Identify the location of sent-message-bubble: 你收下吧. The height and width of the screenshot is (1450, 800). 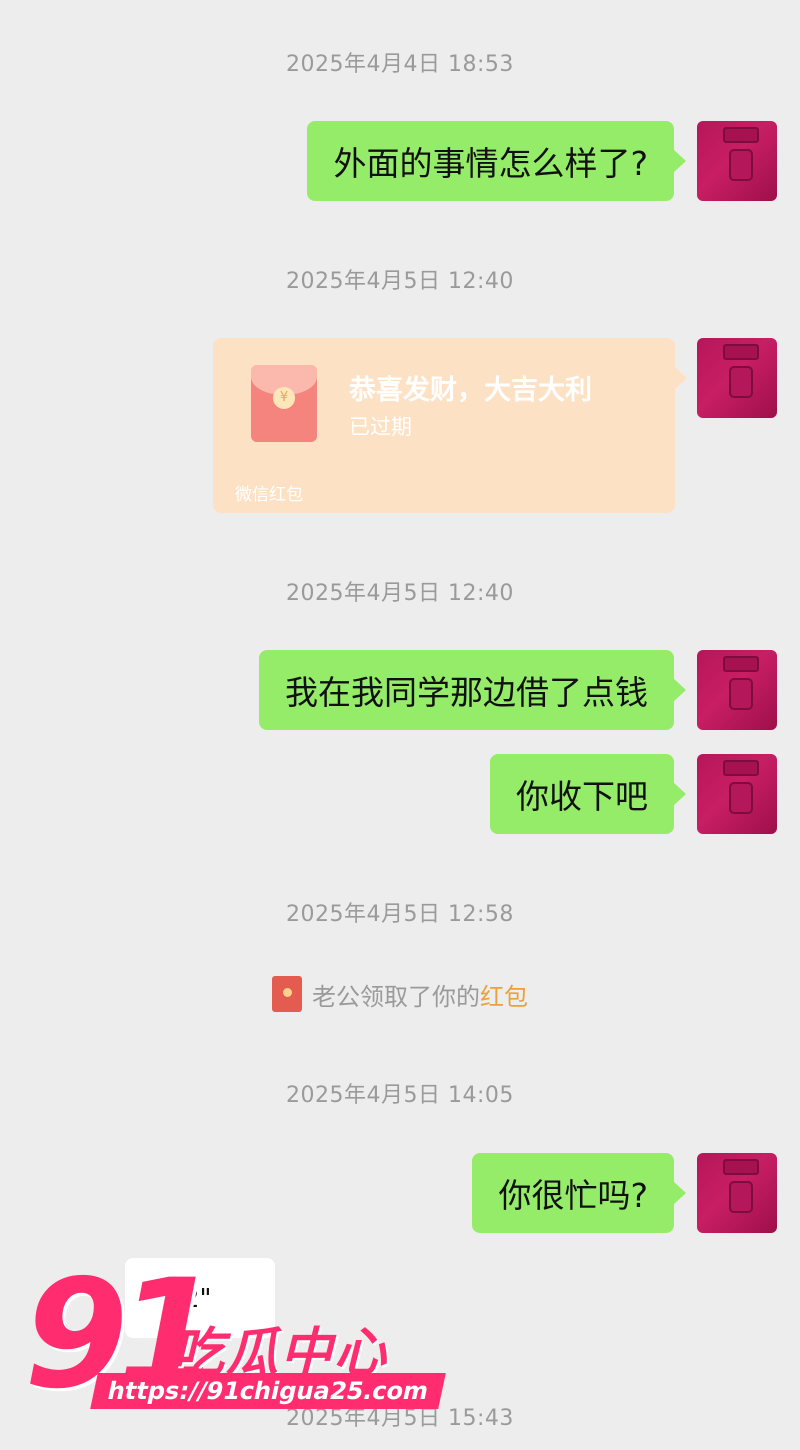
(588, 794).